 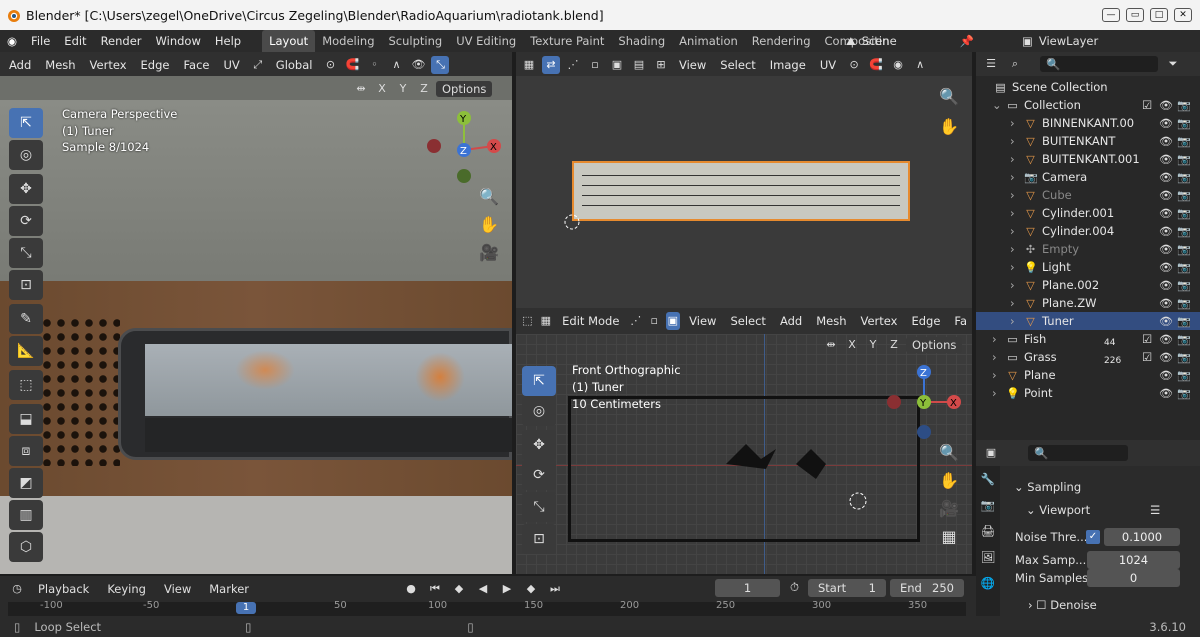 I want to click on xray-icon: ⤡, so click(x=440, y=65).